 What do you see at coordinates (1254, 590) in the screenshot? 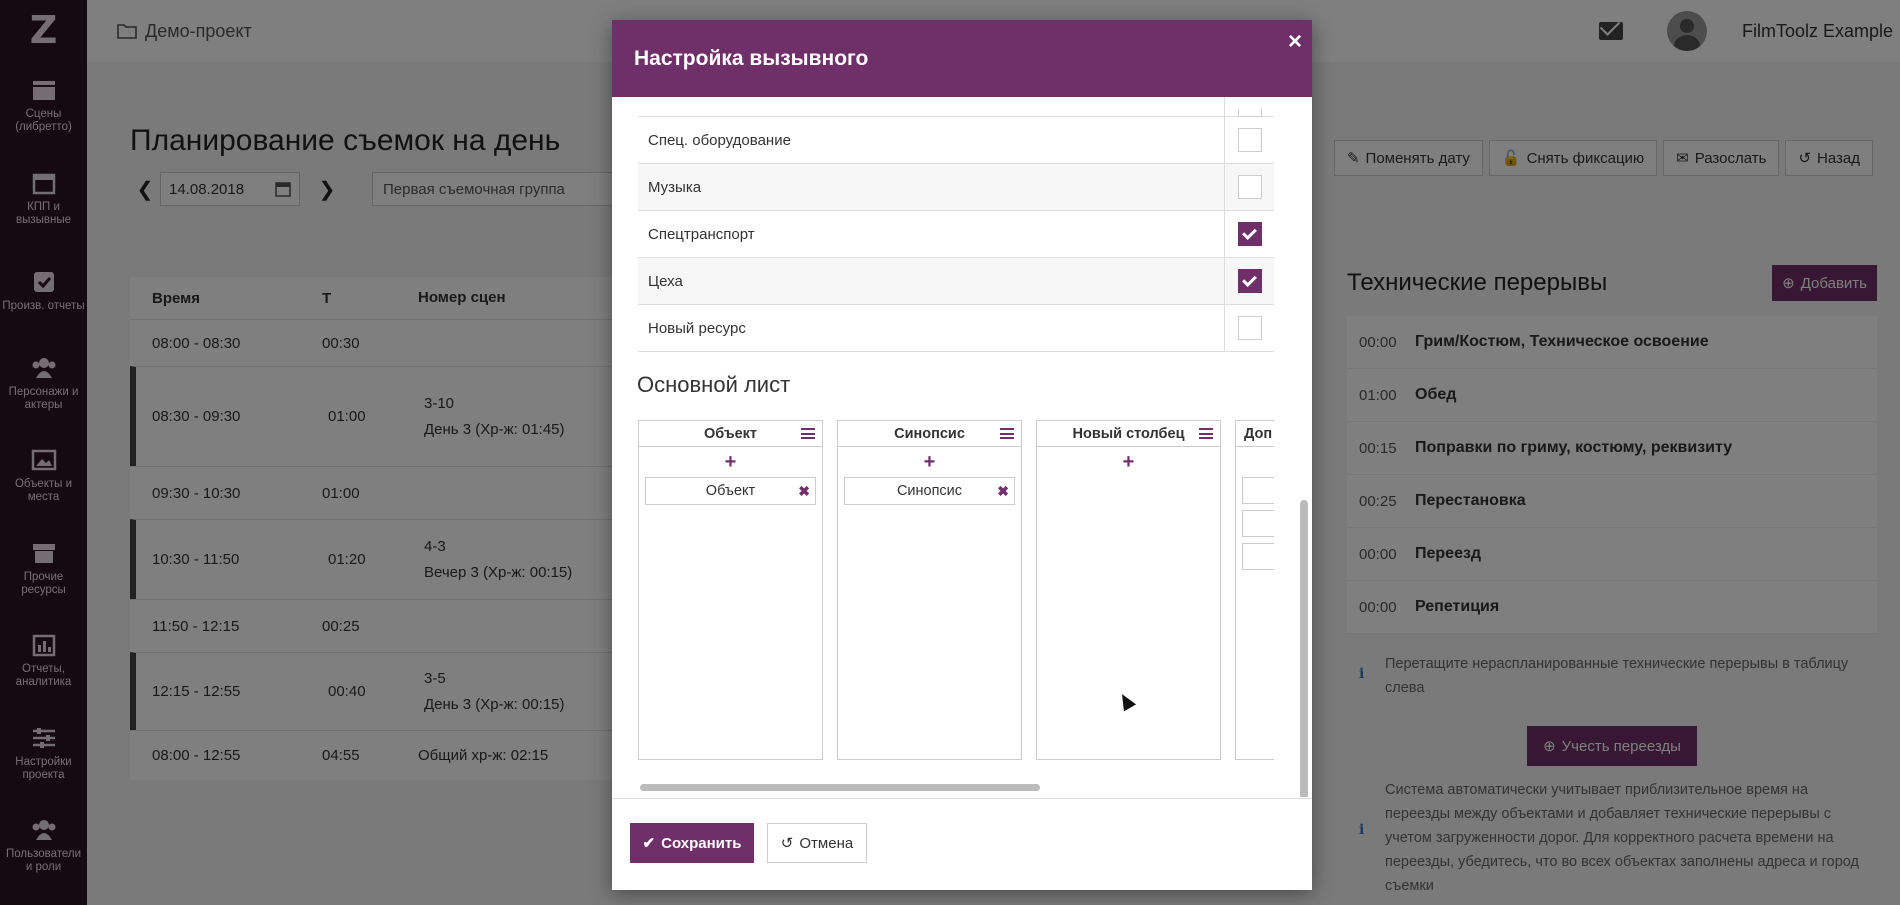
I see `column-card: Доп` at bounding box center [1254, 590].